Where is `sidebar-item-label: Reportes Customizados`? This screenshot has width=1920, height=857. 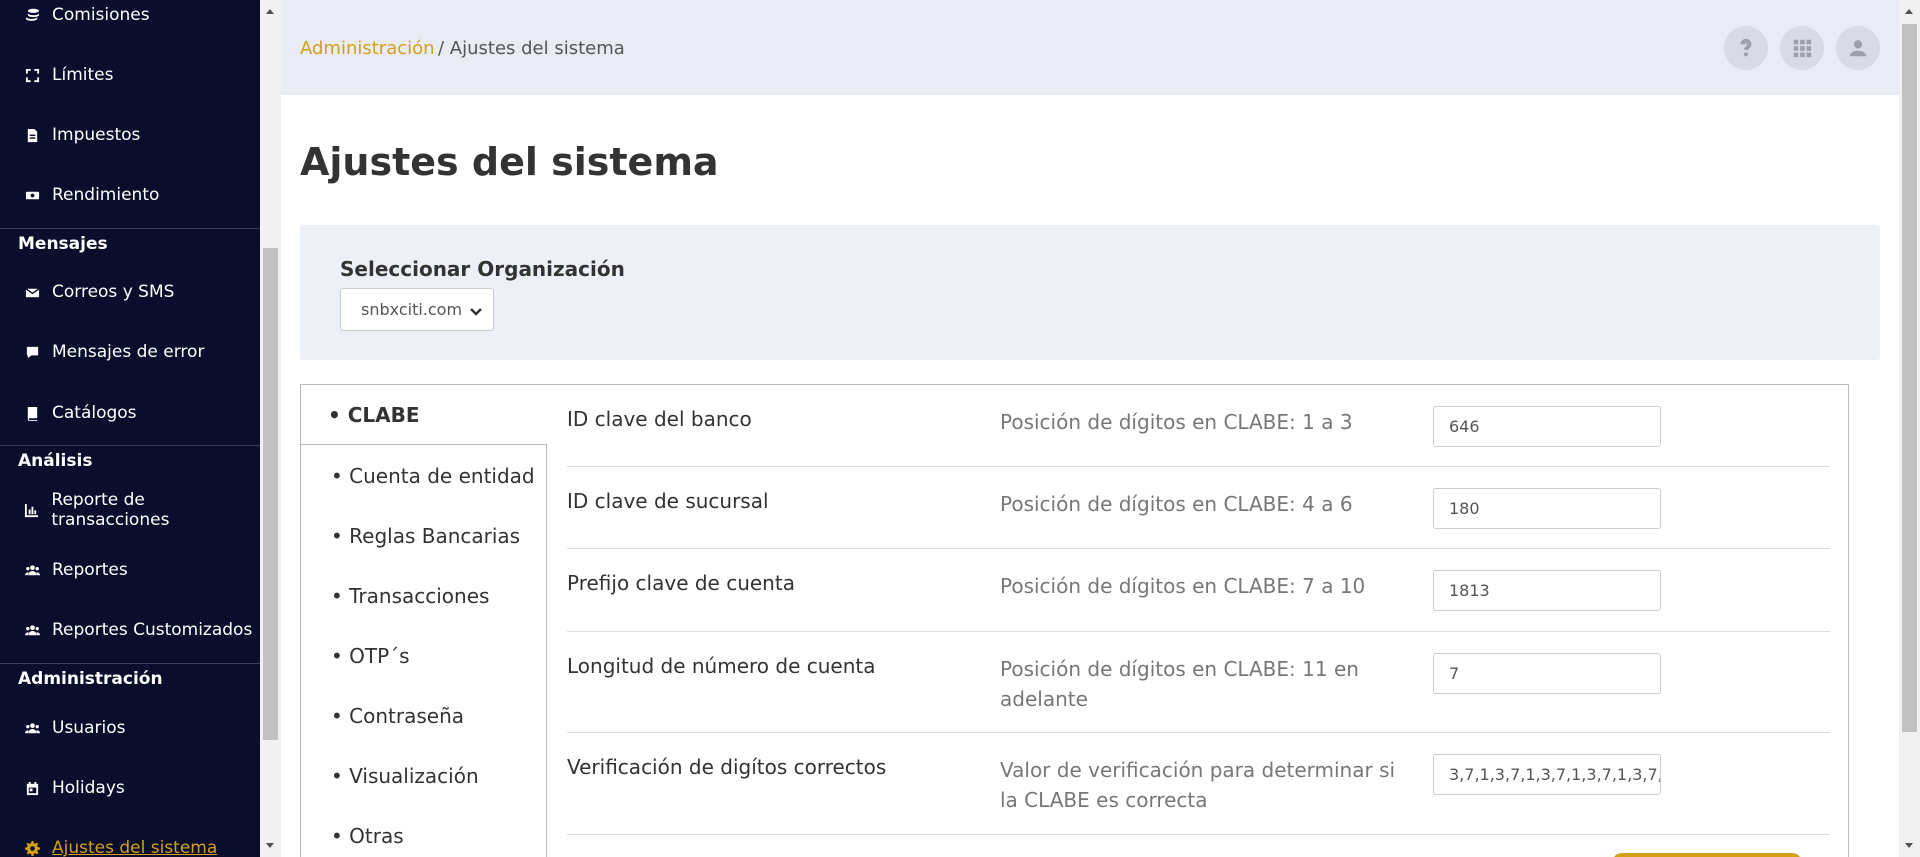
sidebar-item-label: Reportes Customizados is located at coordinates (152, 630).